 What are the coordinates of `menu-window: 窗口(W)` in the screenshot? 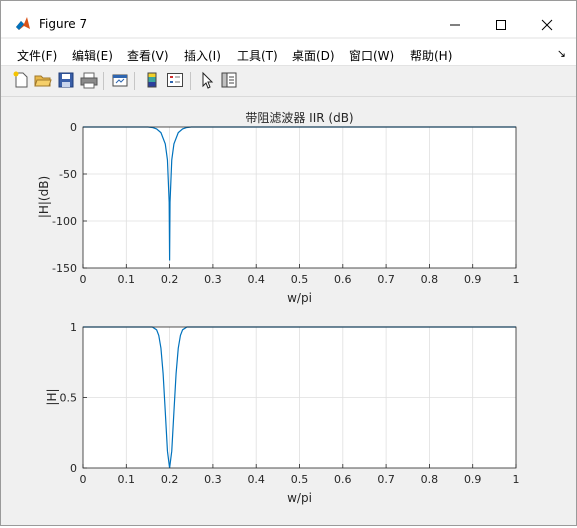 It's located at (371, 55).